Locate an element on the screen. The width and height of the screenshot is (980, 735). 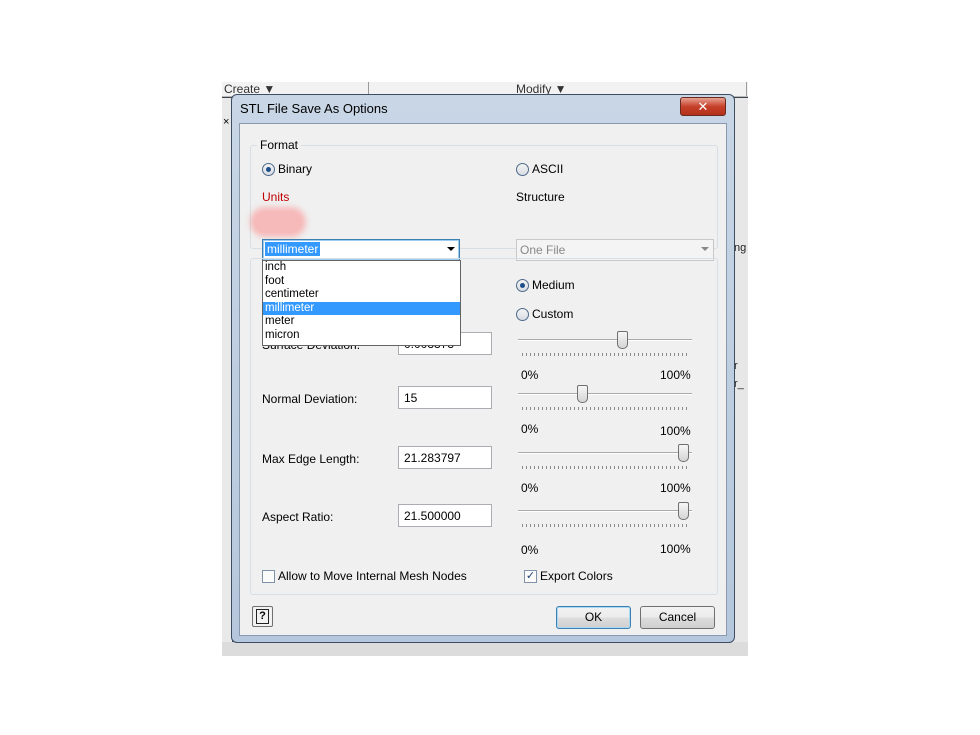
structure-label: Structure is located at coordinates (540, 197).